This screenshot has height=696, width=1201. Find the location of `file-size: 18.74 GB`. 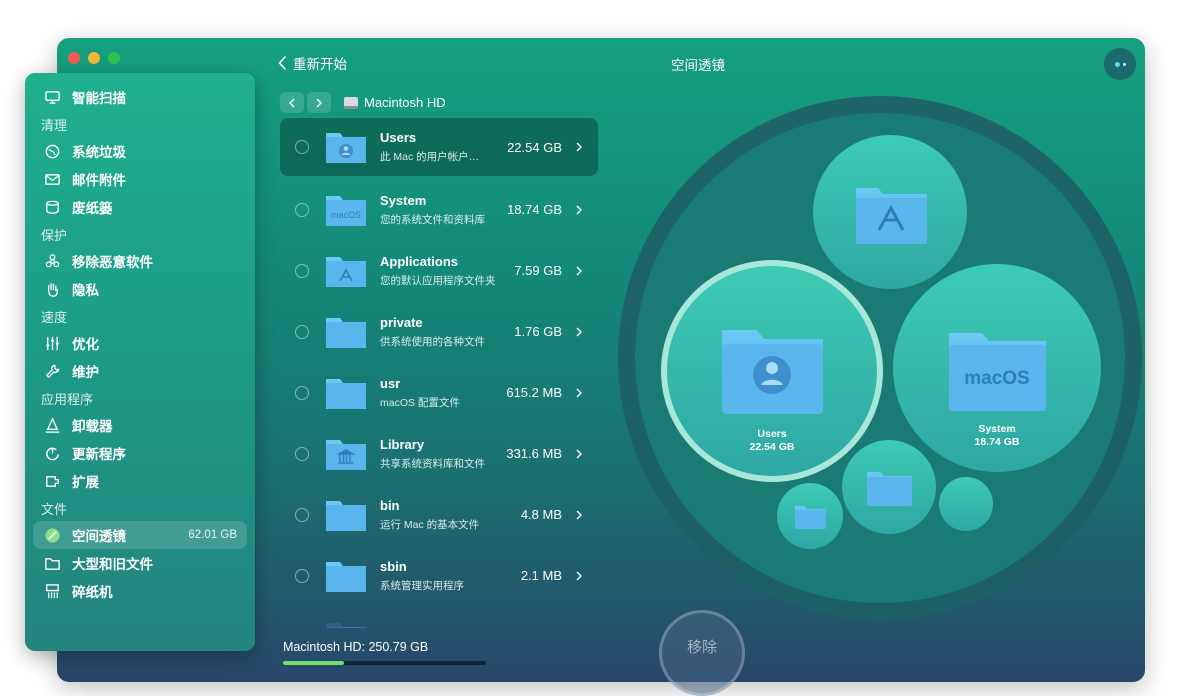

file-size: 18.74 GB is located at coordinates (534, 209).